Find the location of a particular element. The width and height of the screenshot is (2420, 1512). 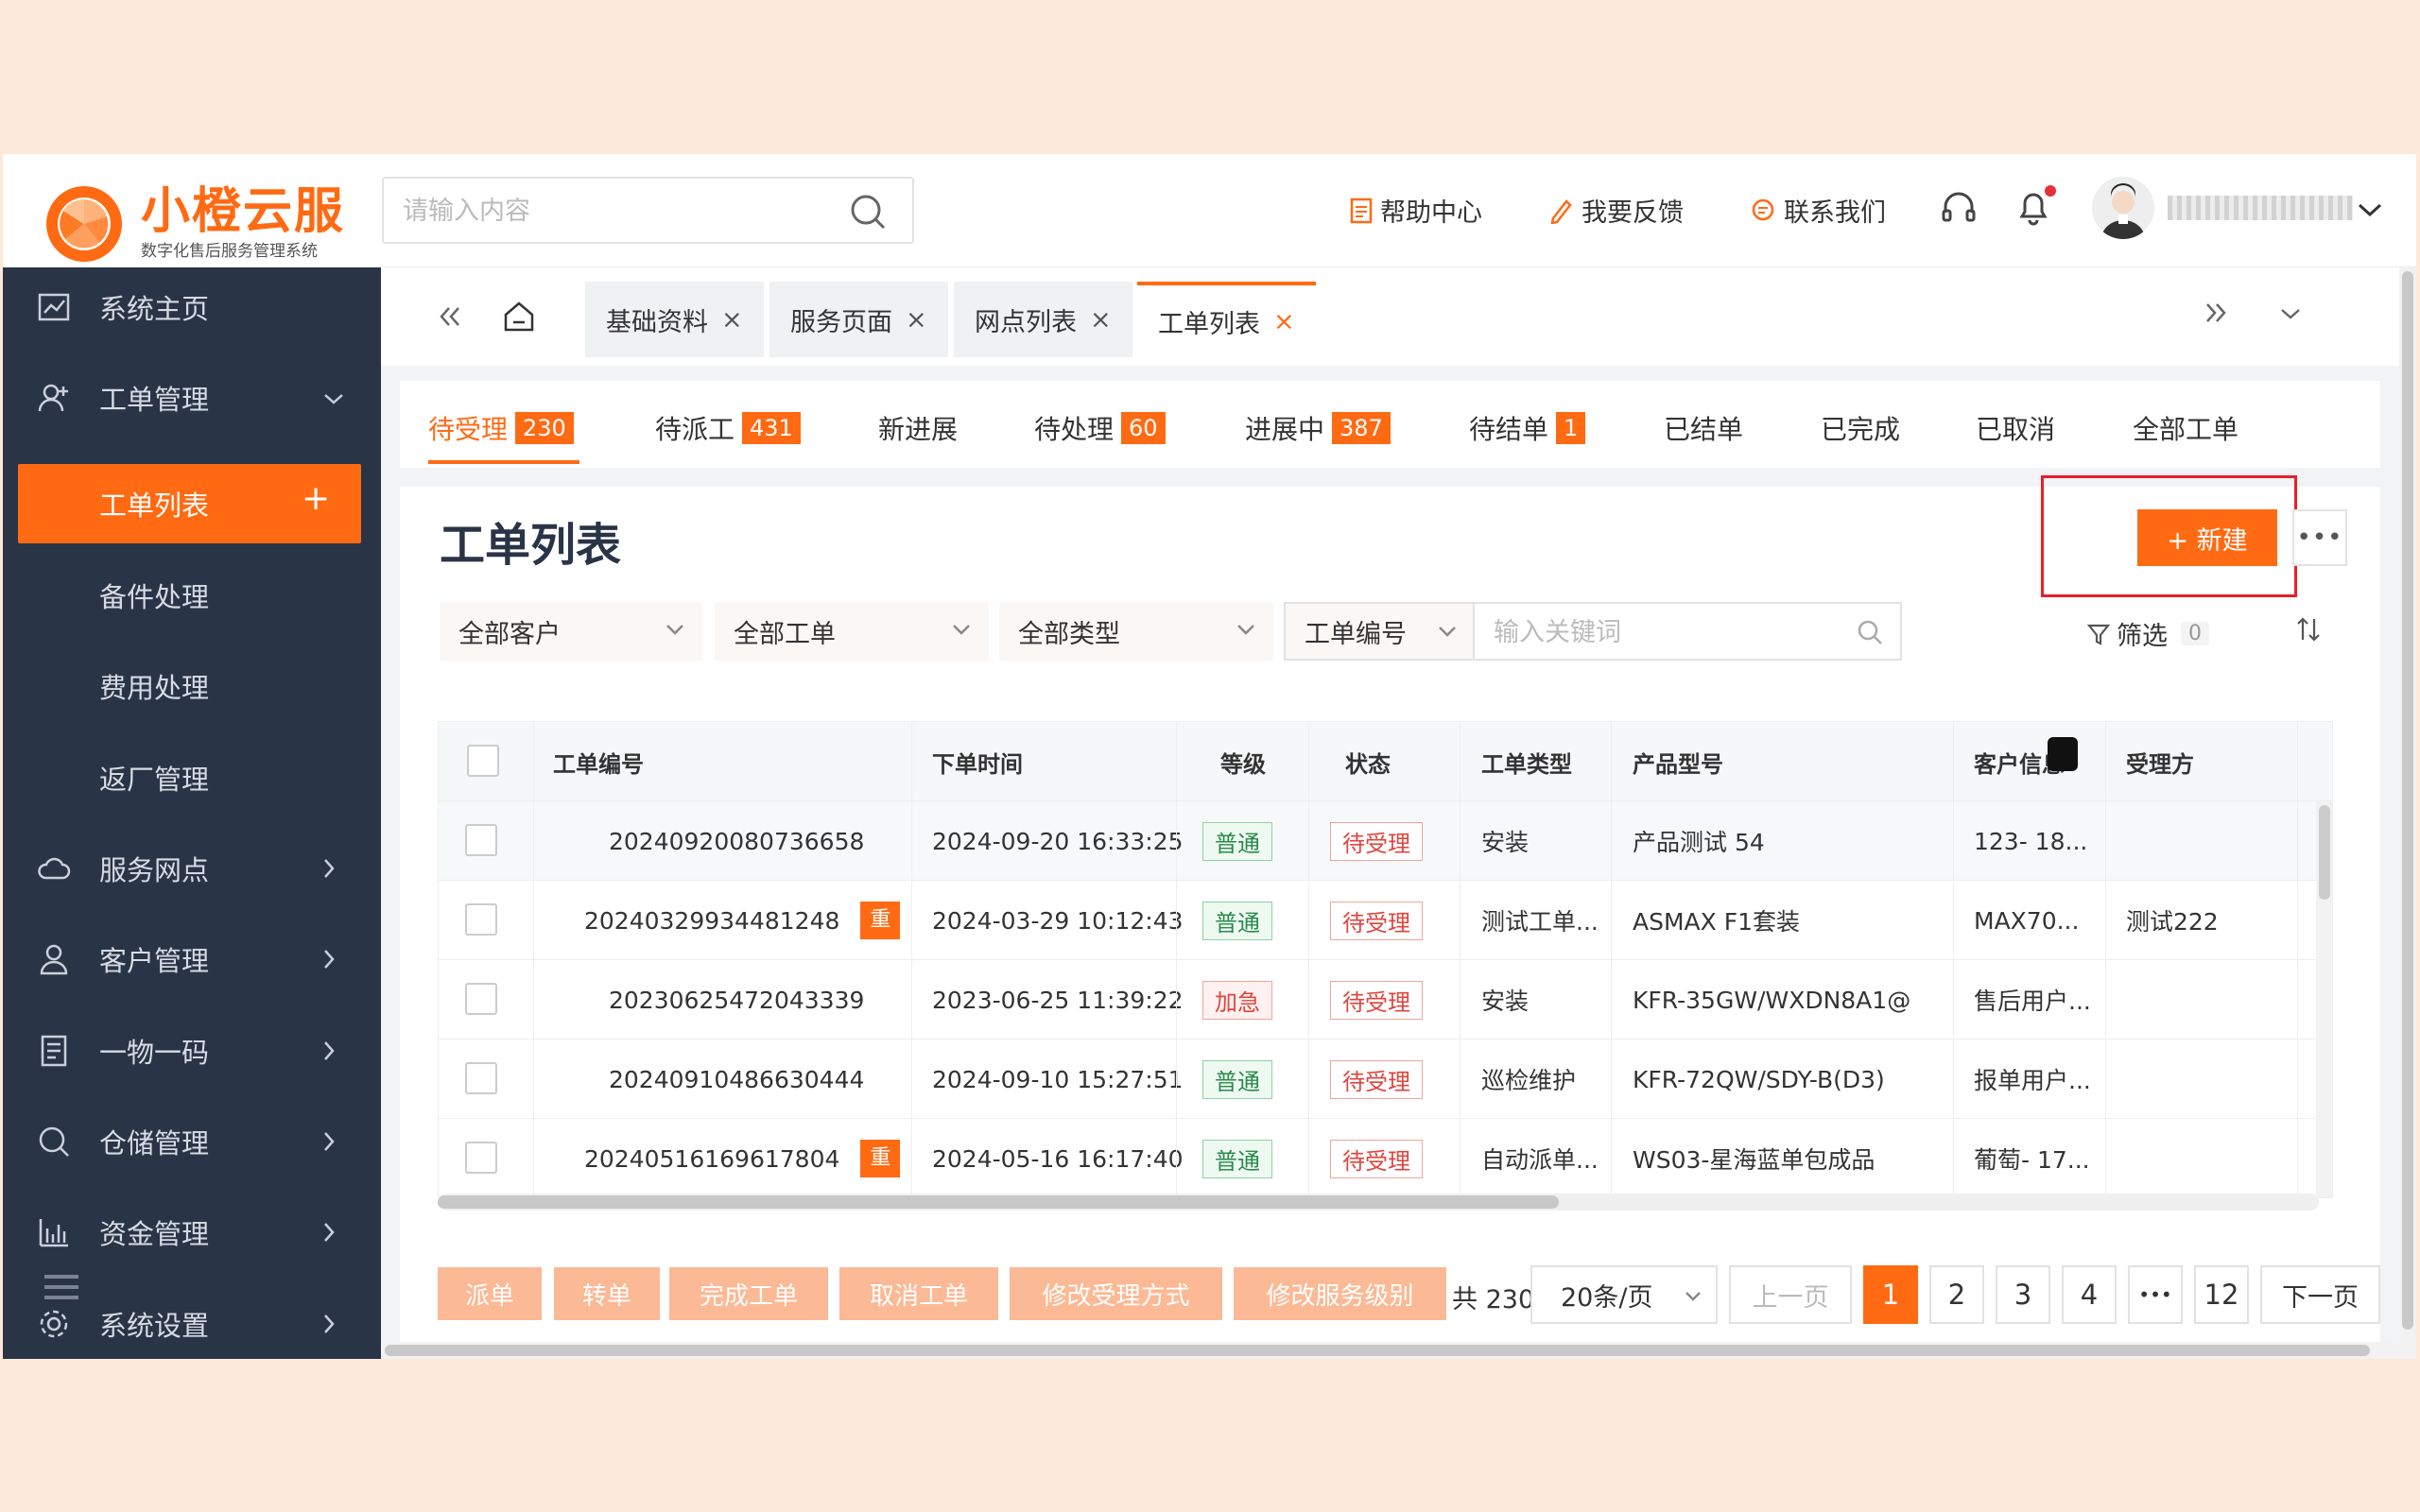

keyword-input is located at coordinates (1693, 632).